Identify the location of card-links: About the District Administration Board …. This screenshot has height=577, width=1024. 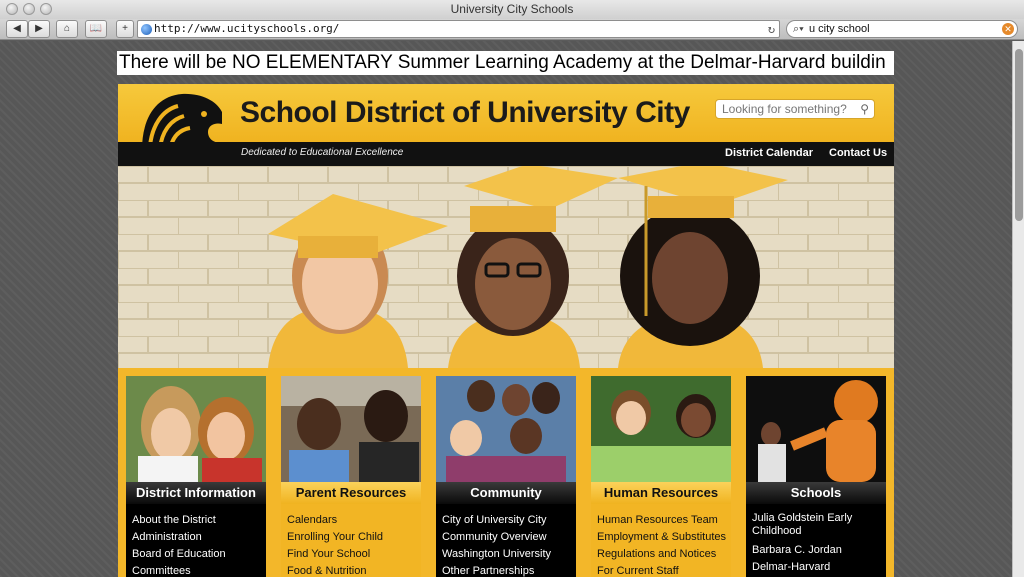
(196, 540).